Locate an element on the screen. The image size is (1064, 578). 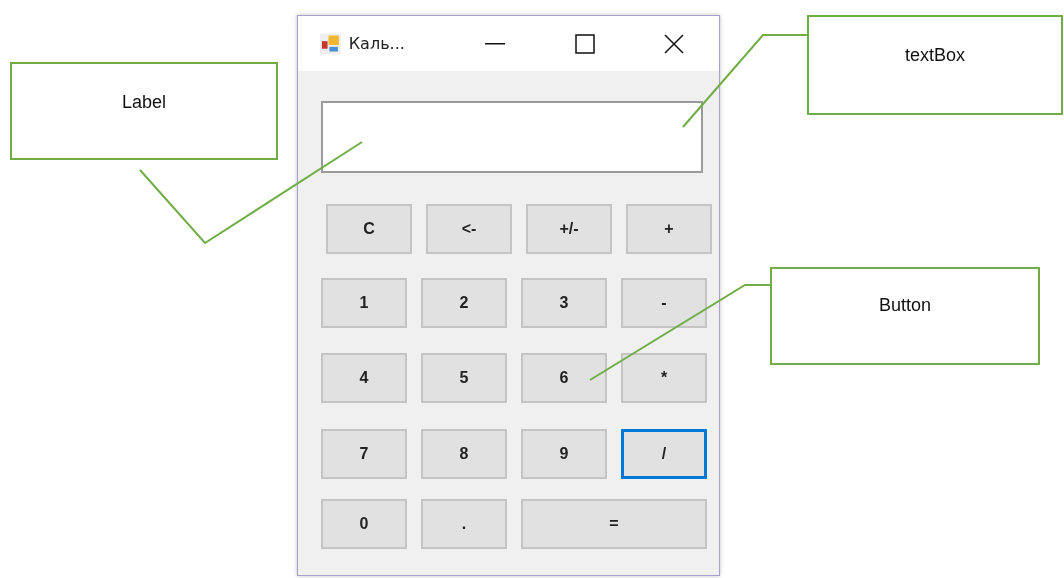
minimize-icon is located at coordinates (495, 43).